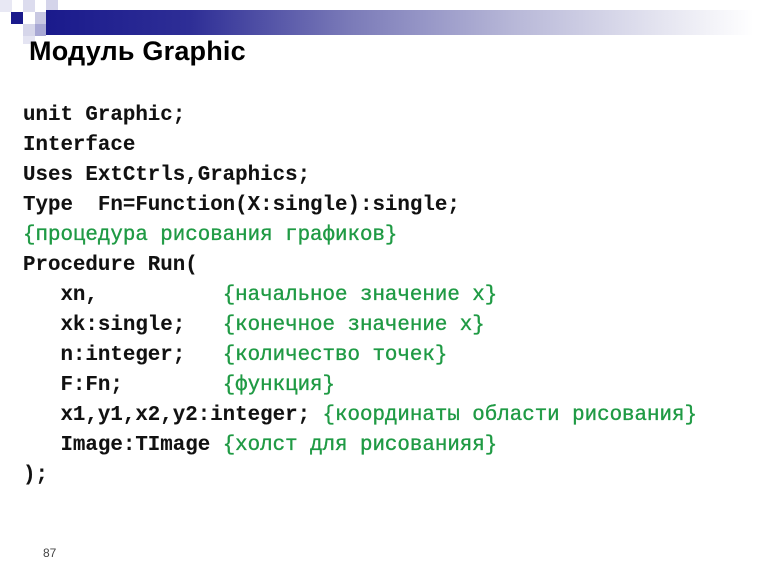  What do you see at coordinates (360, 386) in the screenshot?
I see `code-line: F:Fn; {функция}` at bounding box center [360, 386].